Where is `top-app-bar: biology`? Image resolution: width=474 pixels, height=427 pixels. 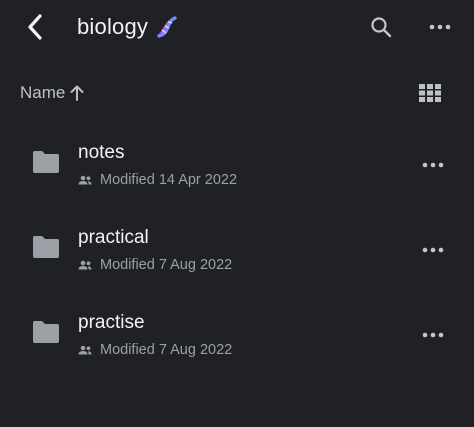 top-app-bar: biology is located at coordinates (237, 27).